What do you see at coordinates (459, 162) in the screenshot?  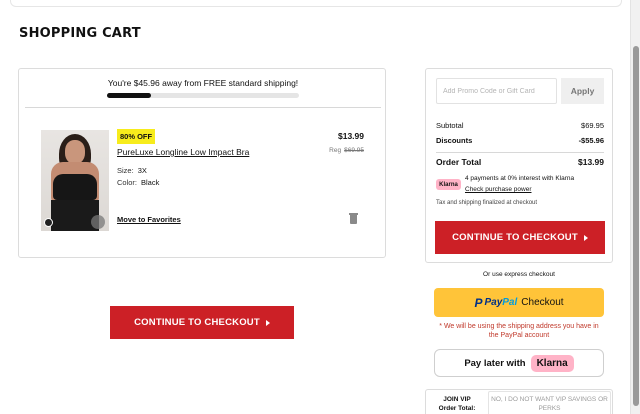 I see `order-total-label: Order Total` at bounding box center [459, 162].